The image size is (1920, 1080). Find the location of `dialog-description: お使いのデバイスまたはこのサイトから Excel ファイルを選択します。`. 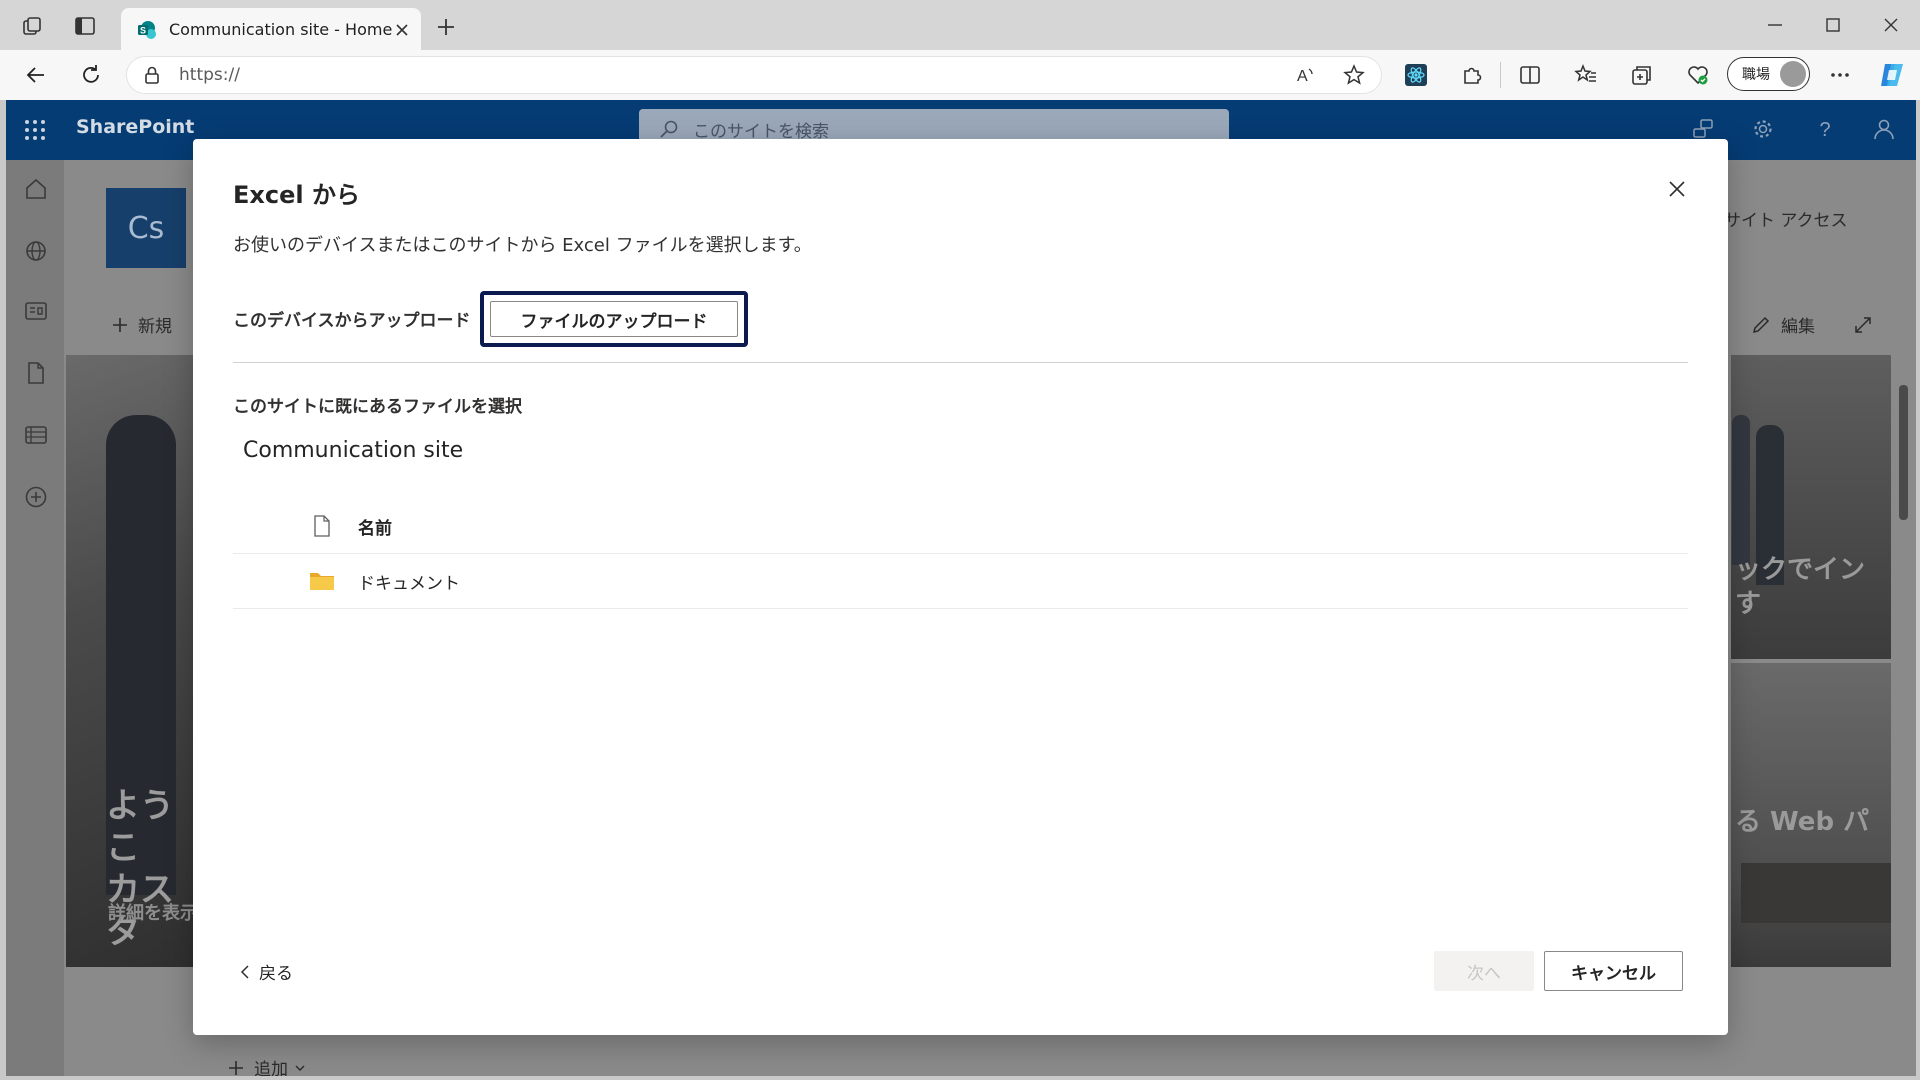

dialog-description: お使いのデバイスまたはこのサイトから Excel ファイルを選択します。 is located at coordinates (522, 245).